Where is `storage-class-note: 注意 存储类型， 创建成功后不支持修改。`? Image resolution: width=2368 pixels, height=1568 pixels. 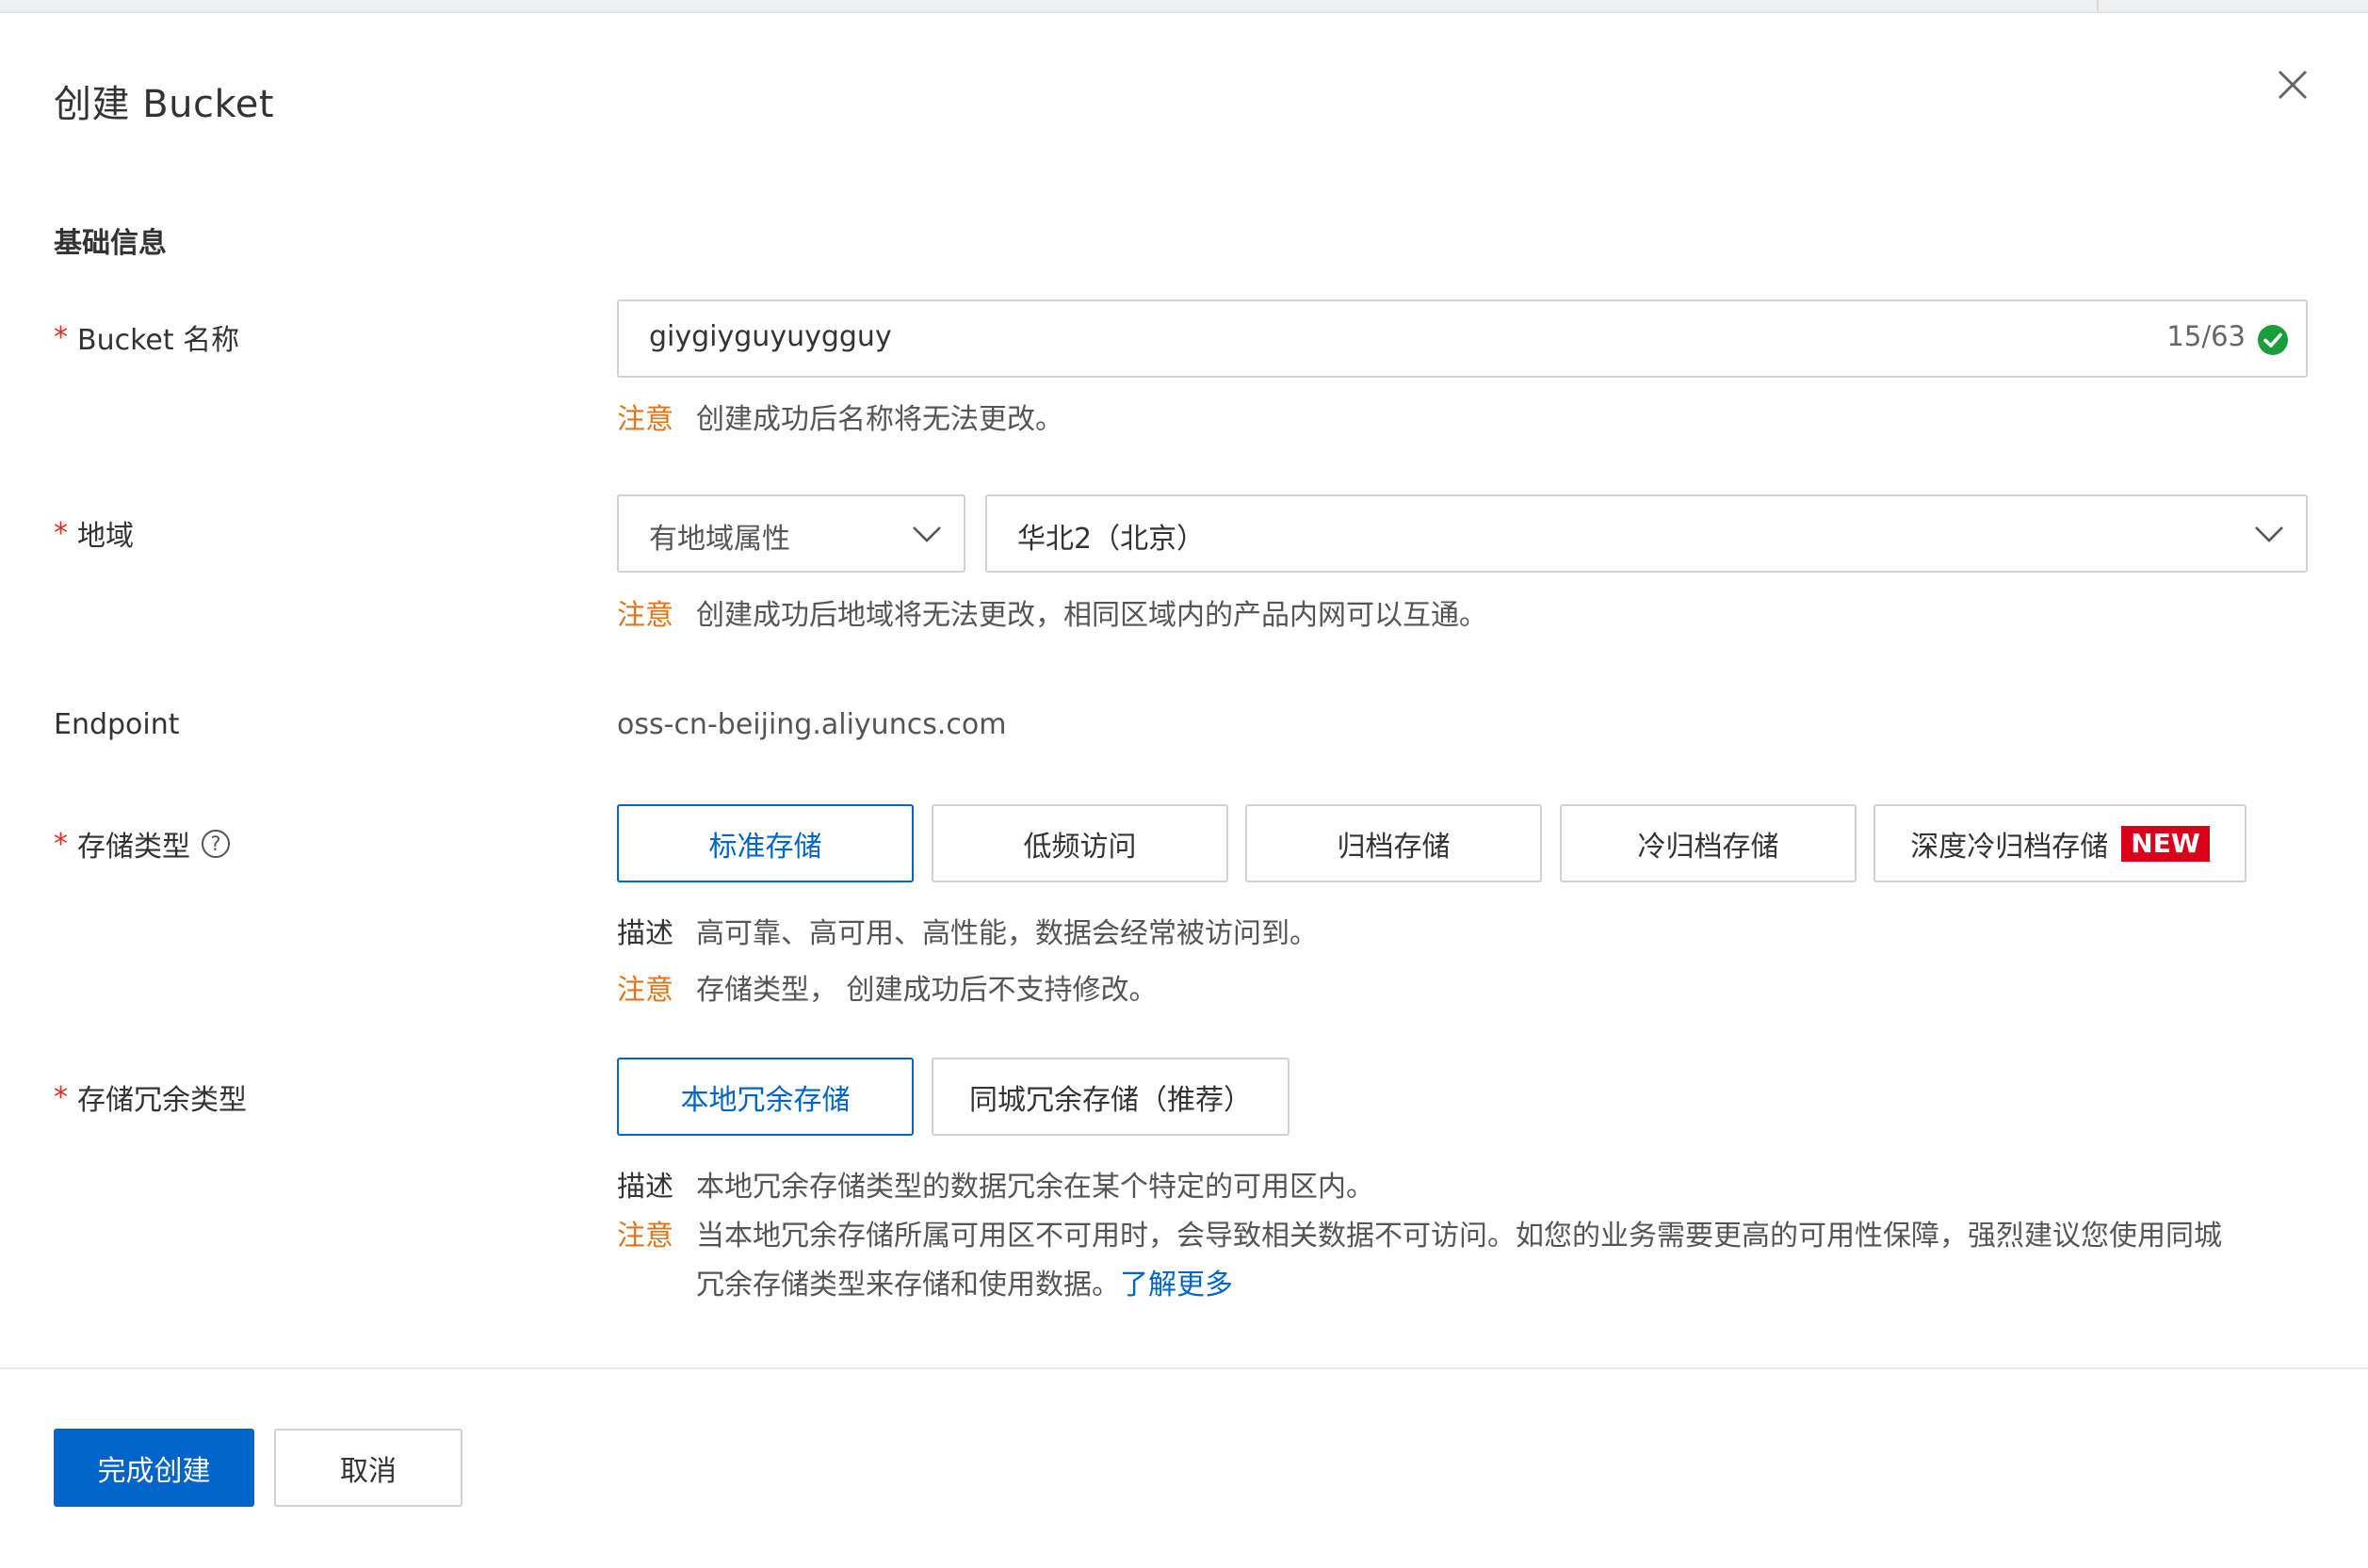 storage-class-note: 注意 存储类型， 创建成功后不支持修改。 is located at coordinates (888, 987).